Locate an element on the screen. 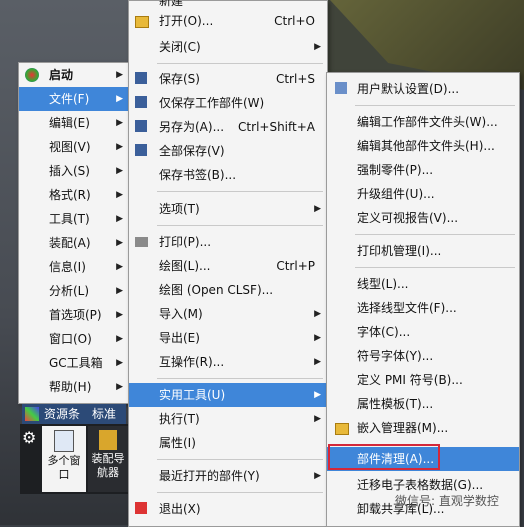  start-icon is located at coordinates (32, 75).